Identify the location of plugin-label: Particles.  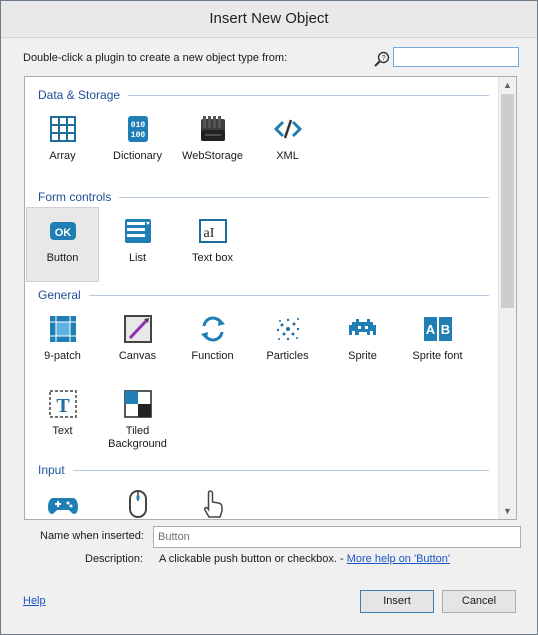
(287, 356).